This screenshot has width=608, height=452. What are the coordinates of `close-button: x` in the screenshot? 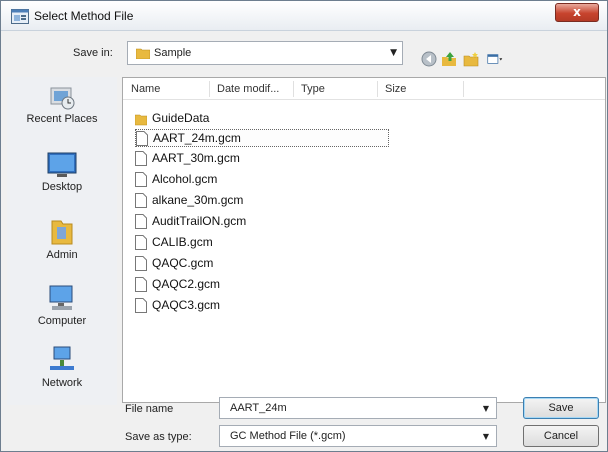 It's located at (577, 12).